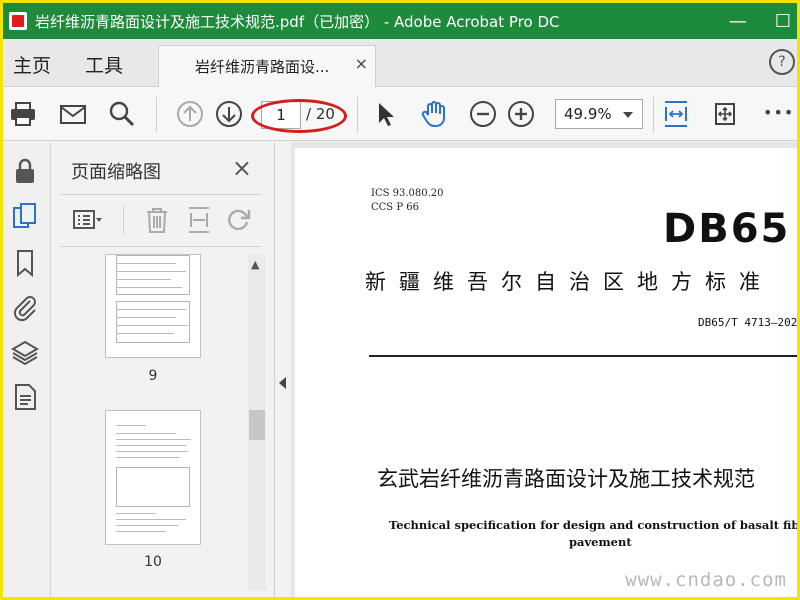 This screenshot has width=800, height=600. What do you see at coordinates (676, 114) in the screenshot?
I see `fit-width-icon` at bounding box center [676, 114].